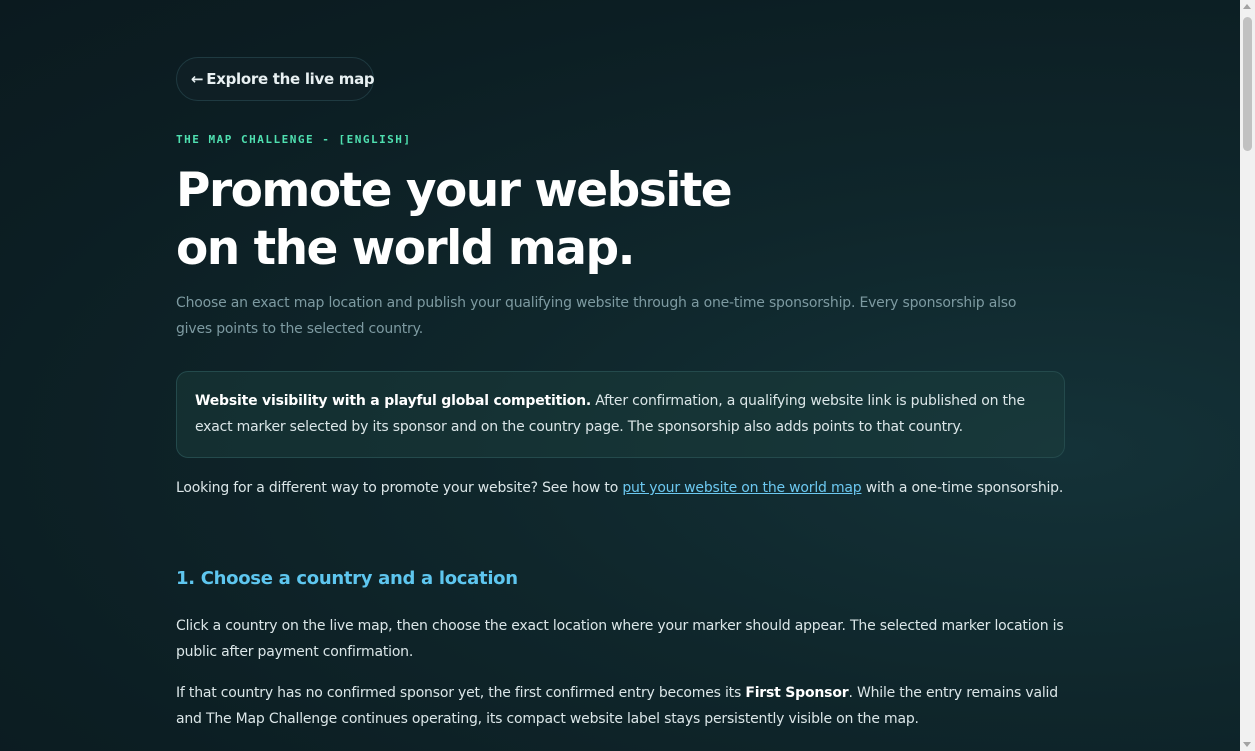 The width and height of the screenshot is (1255, 751). Describe the element at coordinates (197, 79) in the screenshot. I see `arrow-left-icon: ←` at that location.